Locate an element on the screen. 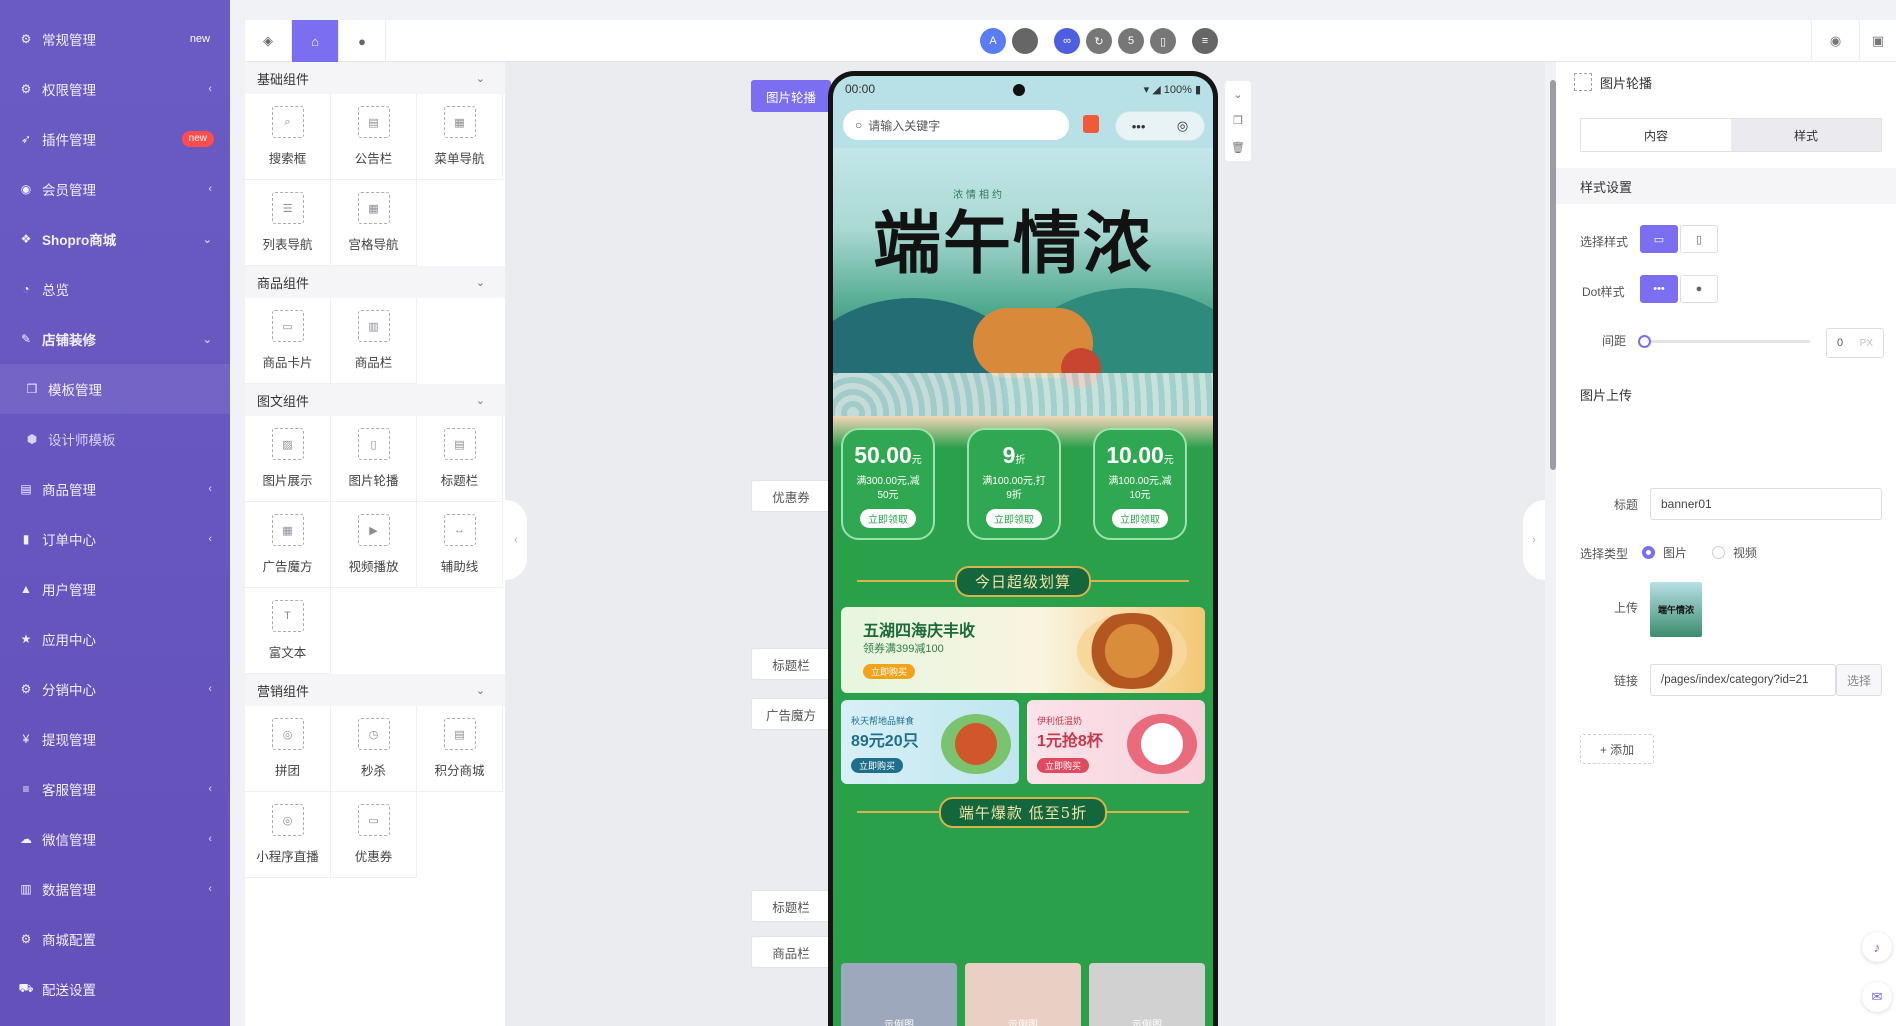 The width and height of the screenshot is (1896, 1026). style-option-full: ▭ is located at coordinates (1659, 239).